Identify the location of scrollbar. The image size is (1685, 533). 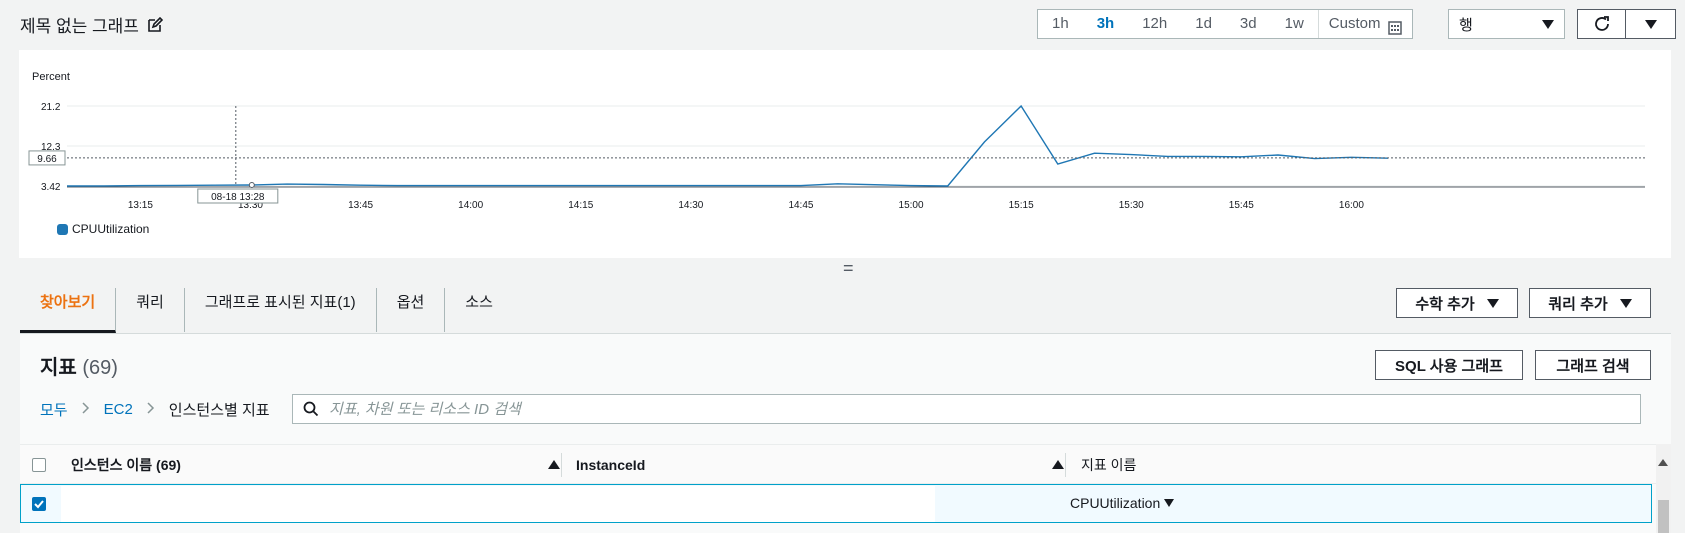
(1663, 488).